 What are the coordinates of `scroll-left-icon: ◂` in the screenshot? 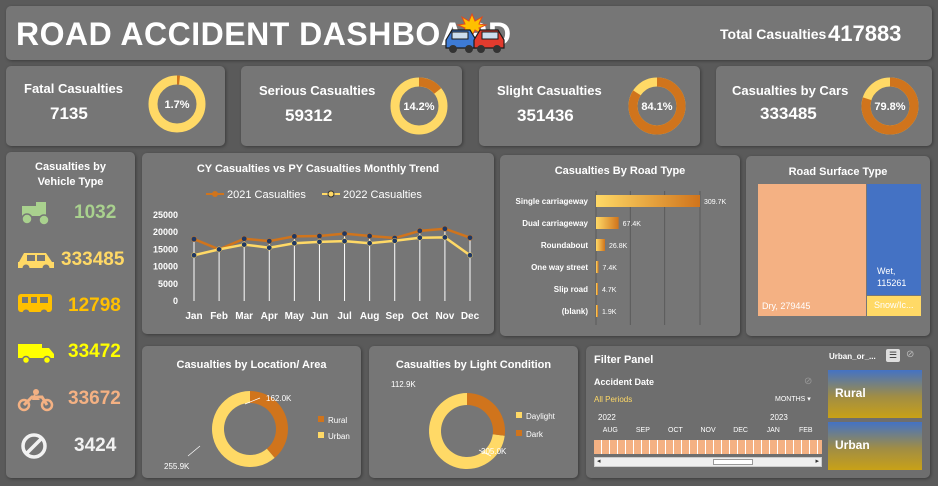 It's located at (599, 462).